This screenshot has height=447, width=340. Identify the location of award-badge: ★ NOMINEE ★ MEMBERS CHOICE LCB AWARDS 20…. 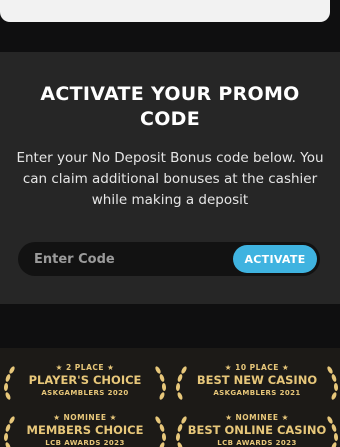
(85, 429).